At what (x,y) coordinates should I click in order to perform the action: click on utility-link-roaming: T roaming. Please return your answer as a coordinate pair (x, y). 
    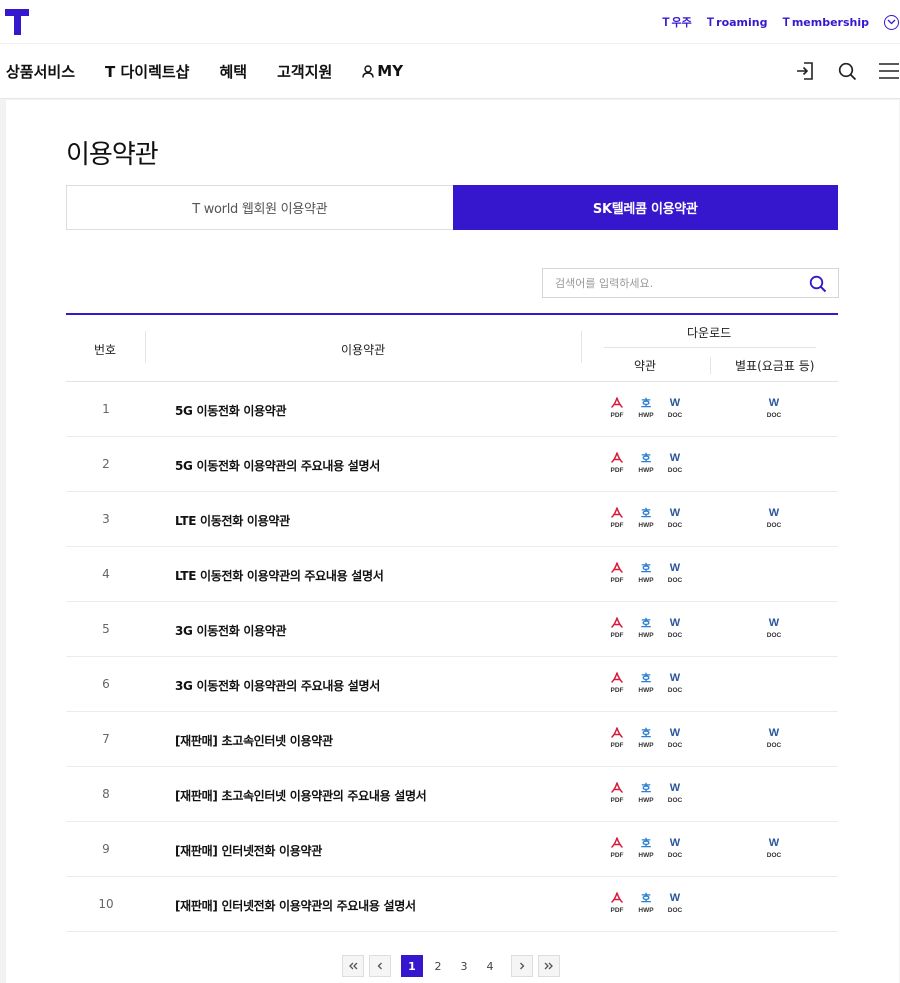
    Looking at the image, I should click on (737, 22).